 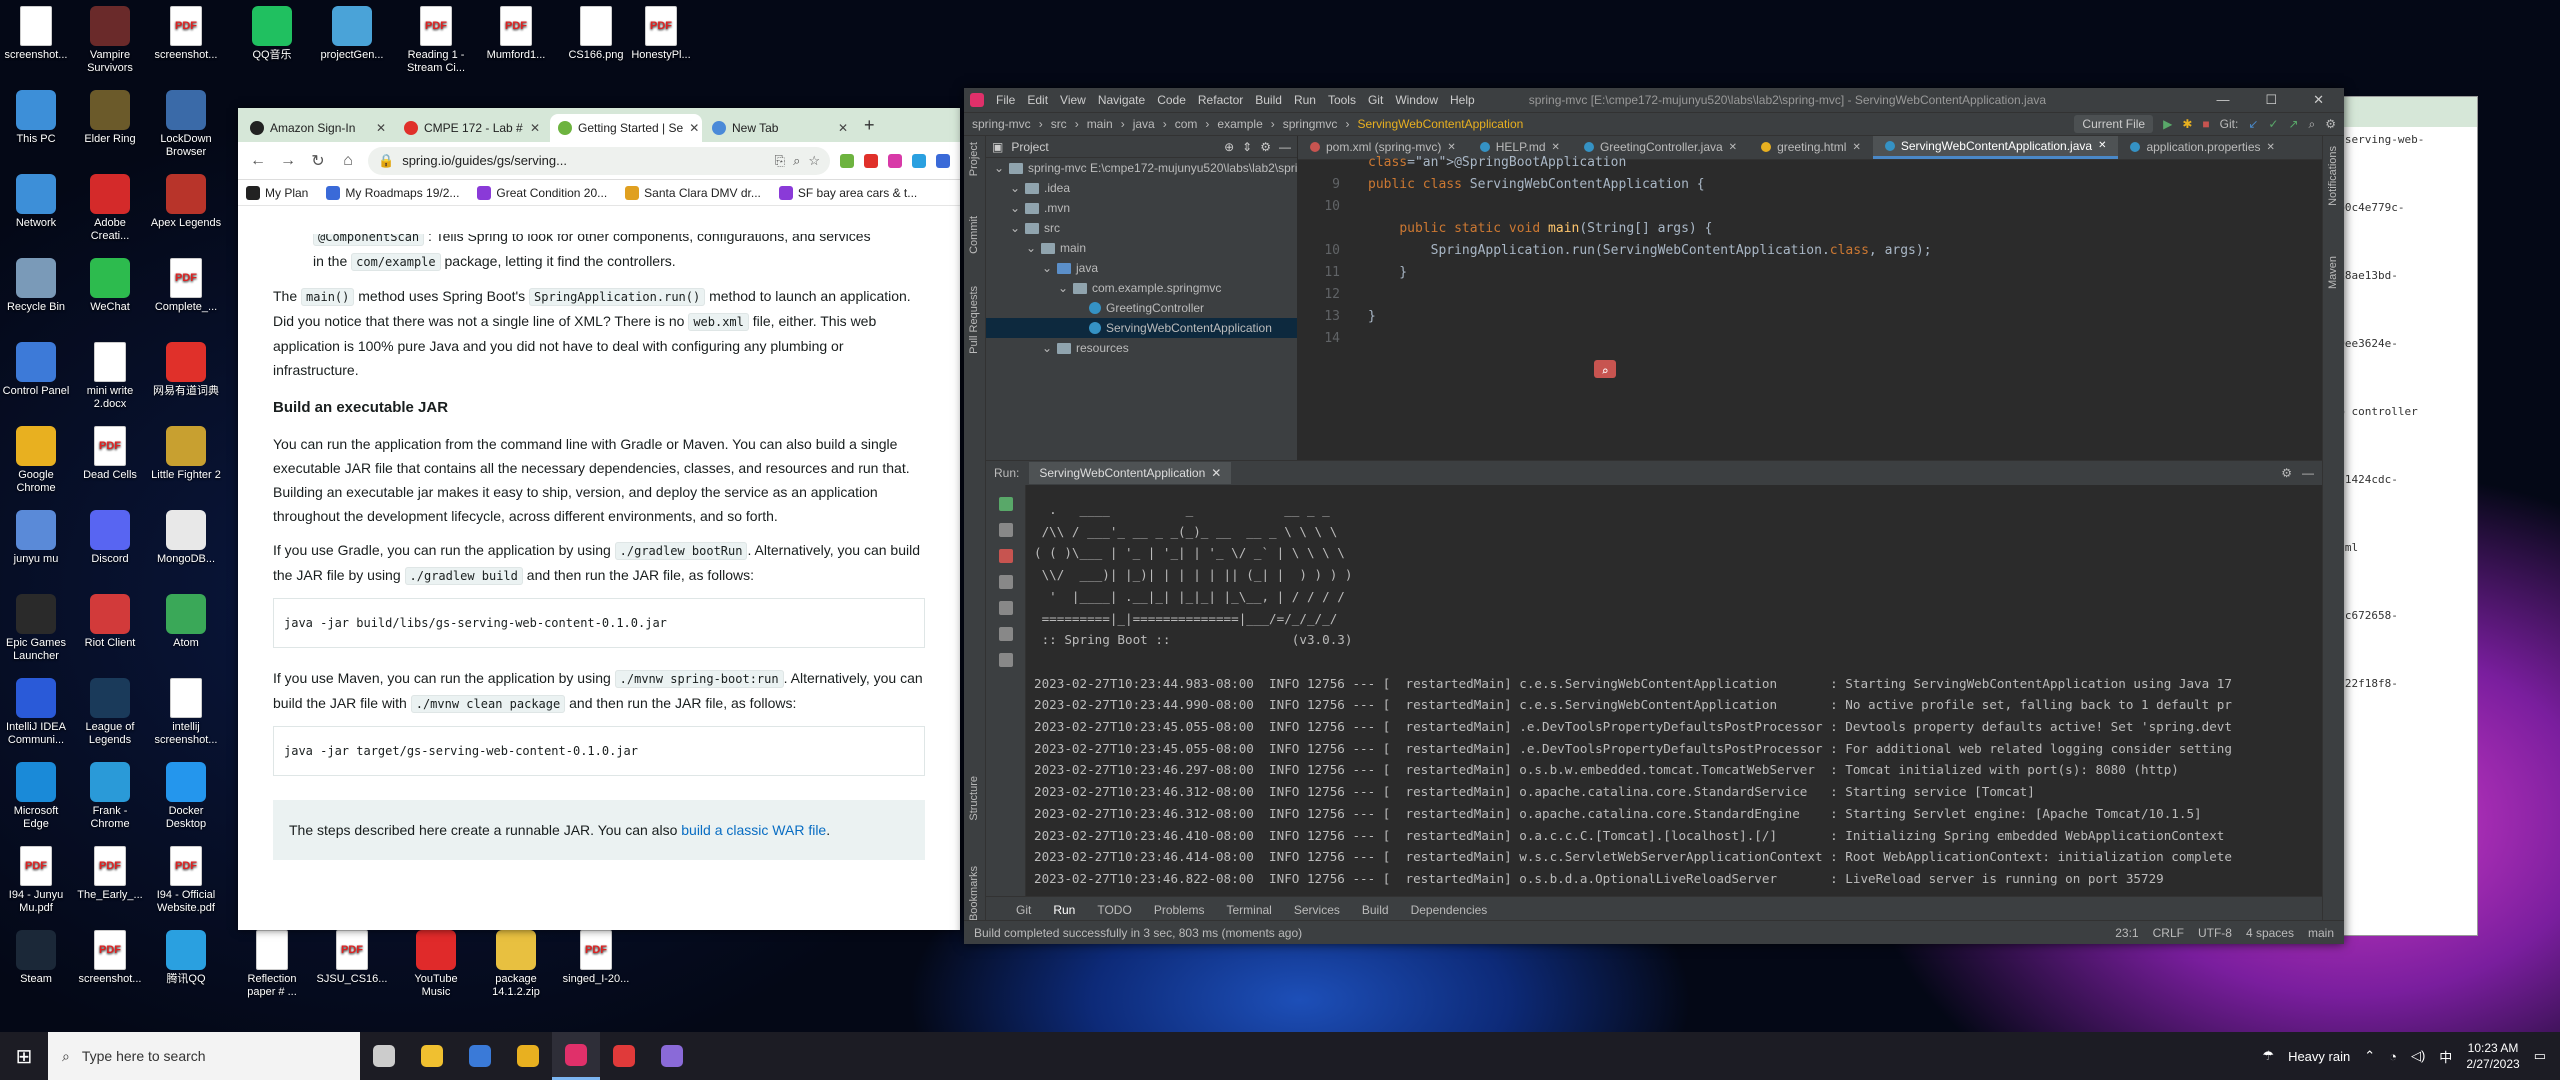 What do you see at coordinates (2253, 124) in the screenshot?
I see `git-update-icon: ↙` at bounding box center [2253, 124].